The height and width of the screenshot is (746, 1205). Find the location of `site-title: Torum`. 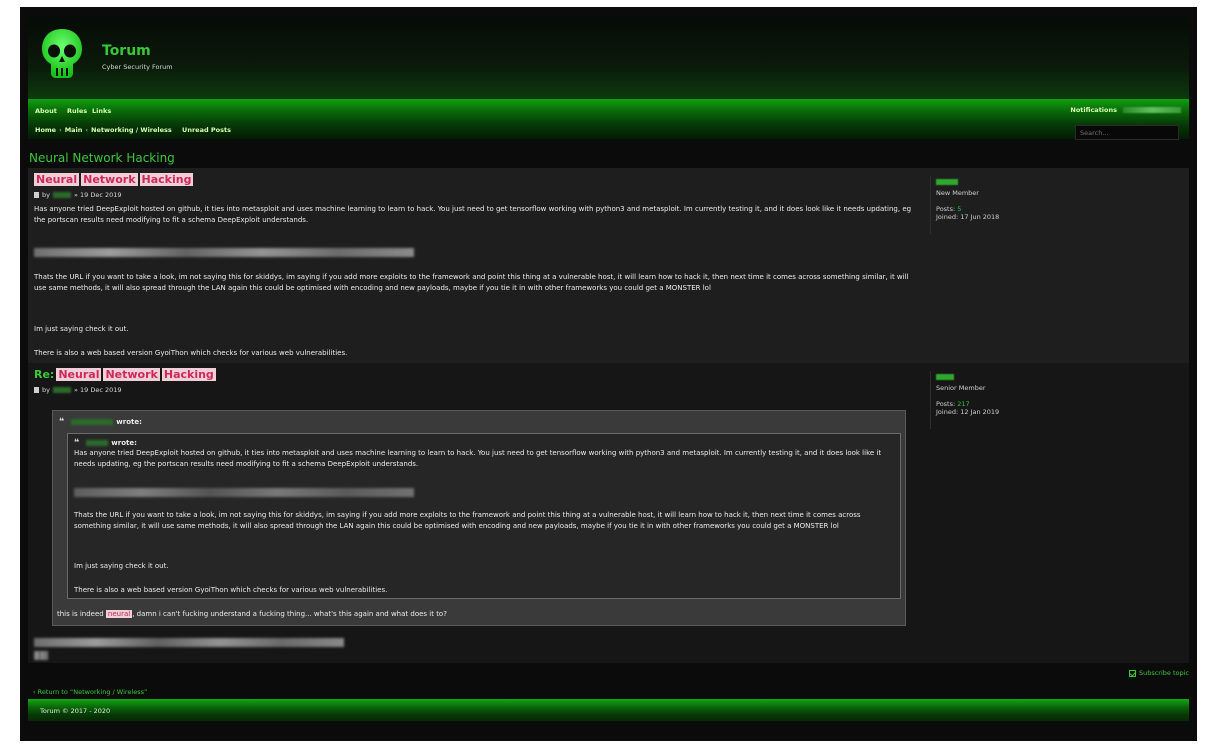

site-title: Torum is located at coordinates (126, 51).